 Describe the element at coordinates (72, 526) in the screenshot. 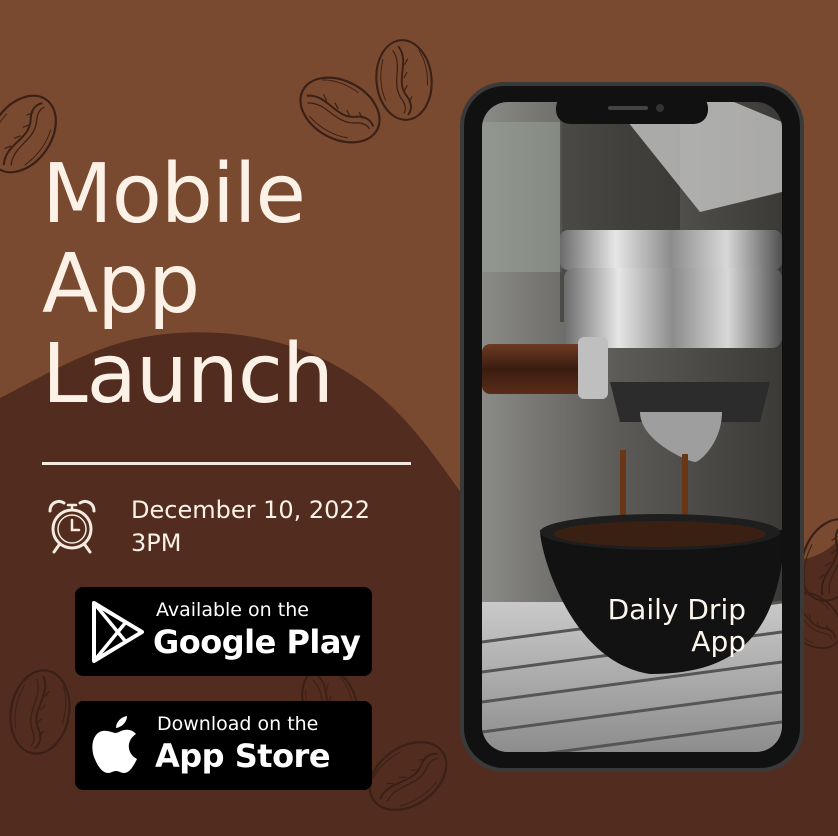

I see `alarm-clock-icon` at that location.